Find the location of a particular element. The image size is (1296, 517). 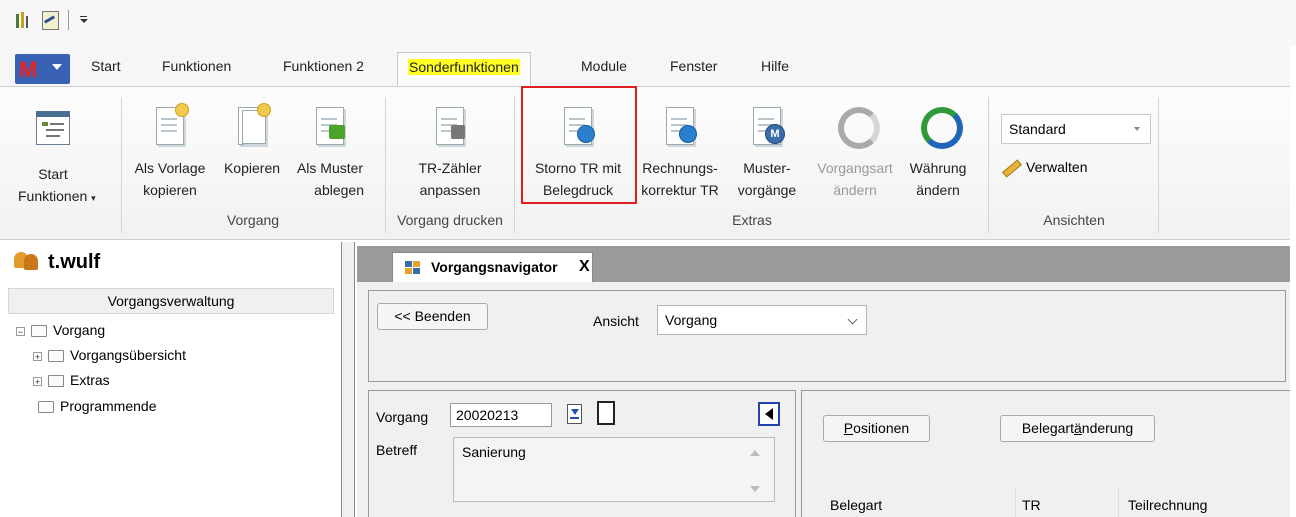

betreff-value: Sanierung is located at coordinates (494, 452).